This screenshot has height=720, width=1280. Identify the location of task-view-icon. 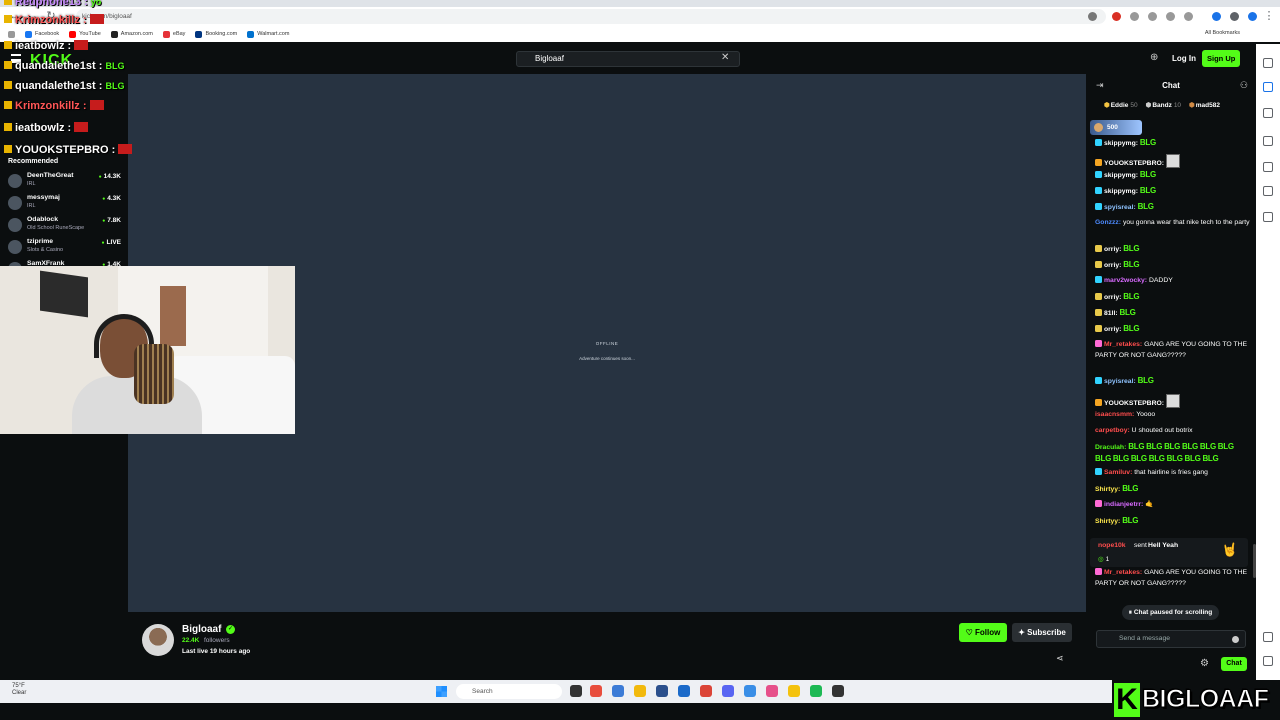
(576, 691).